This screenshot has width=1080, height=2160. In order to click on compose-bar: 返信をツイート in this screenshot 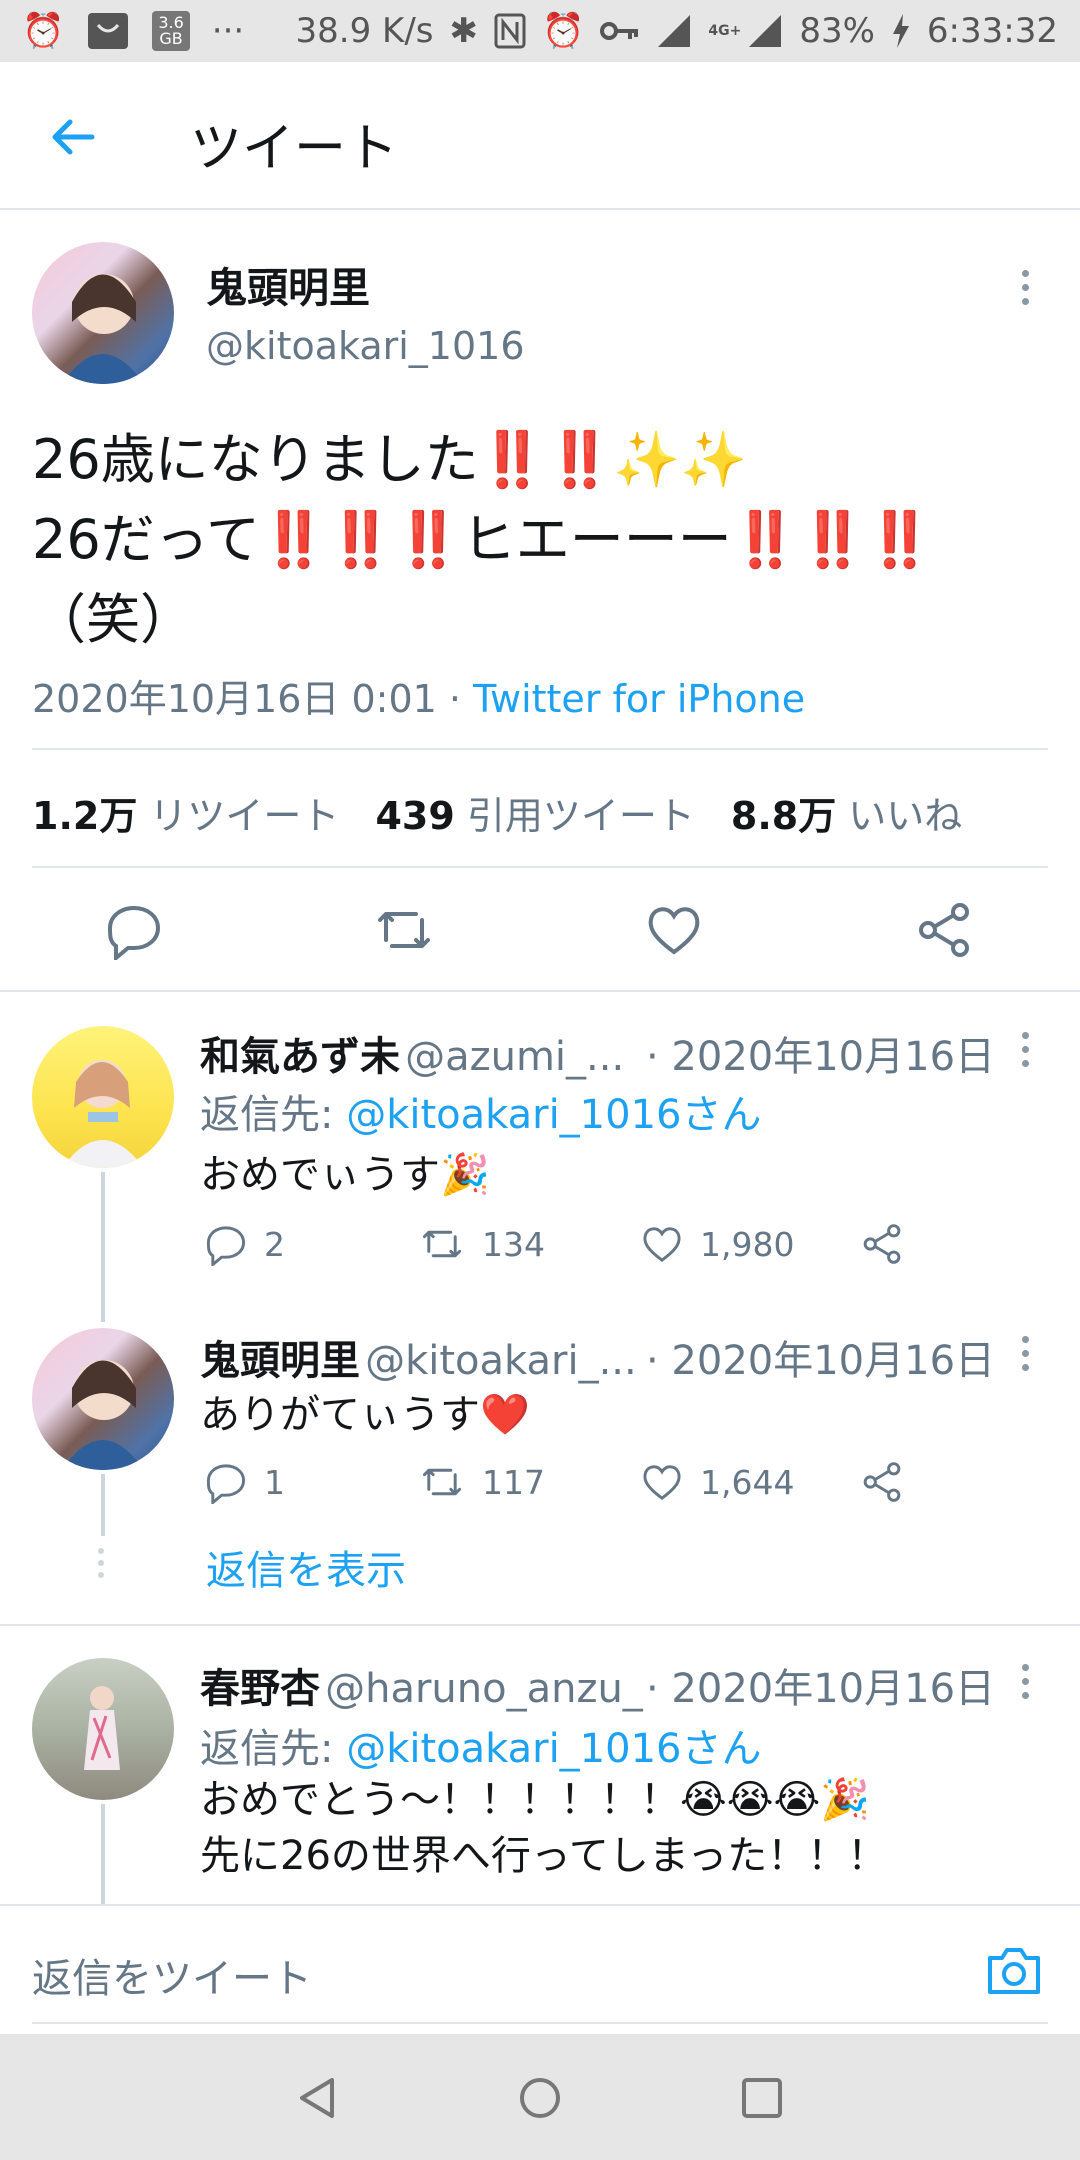, I will do `click(540, 1970)`.